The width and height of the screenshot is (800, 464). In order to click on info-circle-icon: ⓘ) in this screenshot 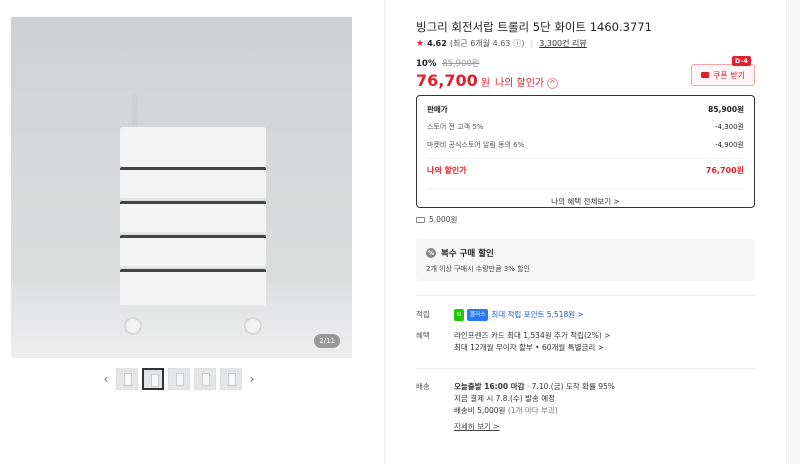, I will do `click(518, 43)`.